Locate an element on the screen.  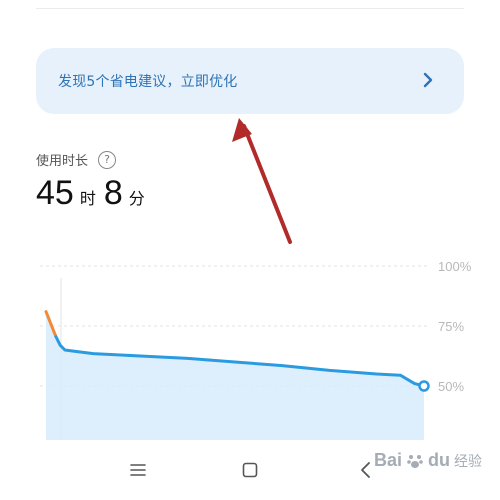
suggestion-text: 发现5个省电建议，立即优化 is located at coordinates (148, 82).